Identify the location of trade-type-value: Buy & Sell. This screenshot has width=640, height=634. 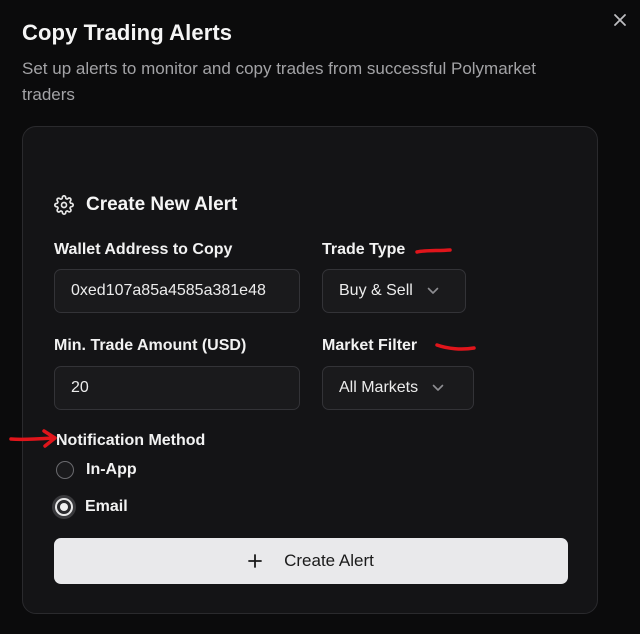
(376, 290).